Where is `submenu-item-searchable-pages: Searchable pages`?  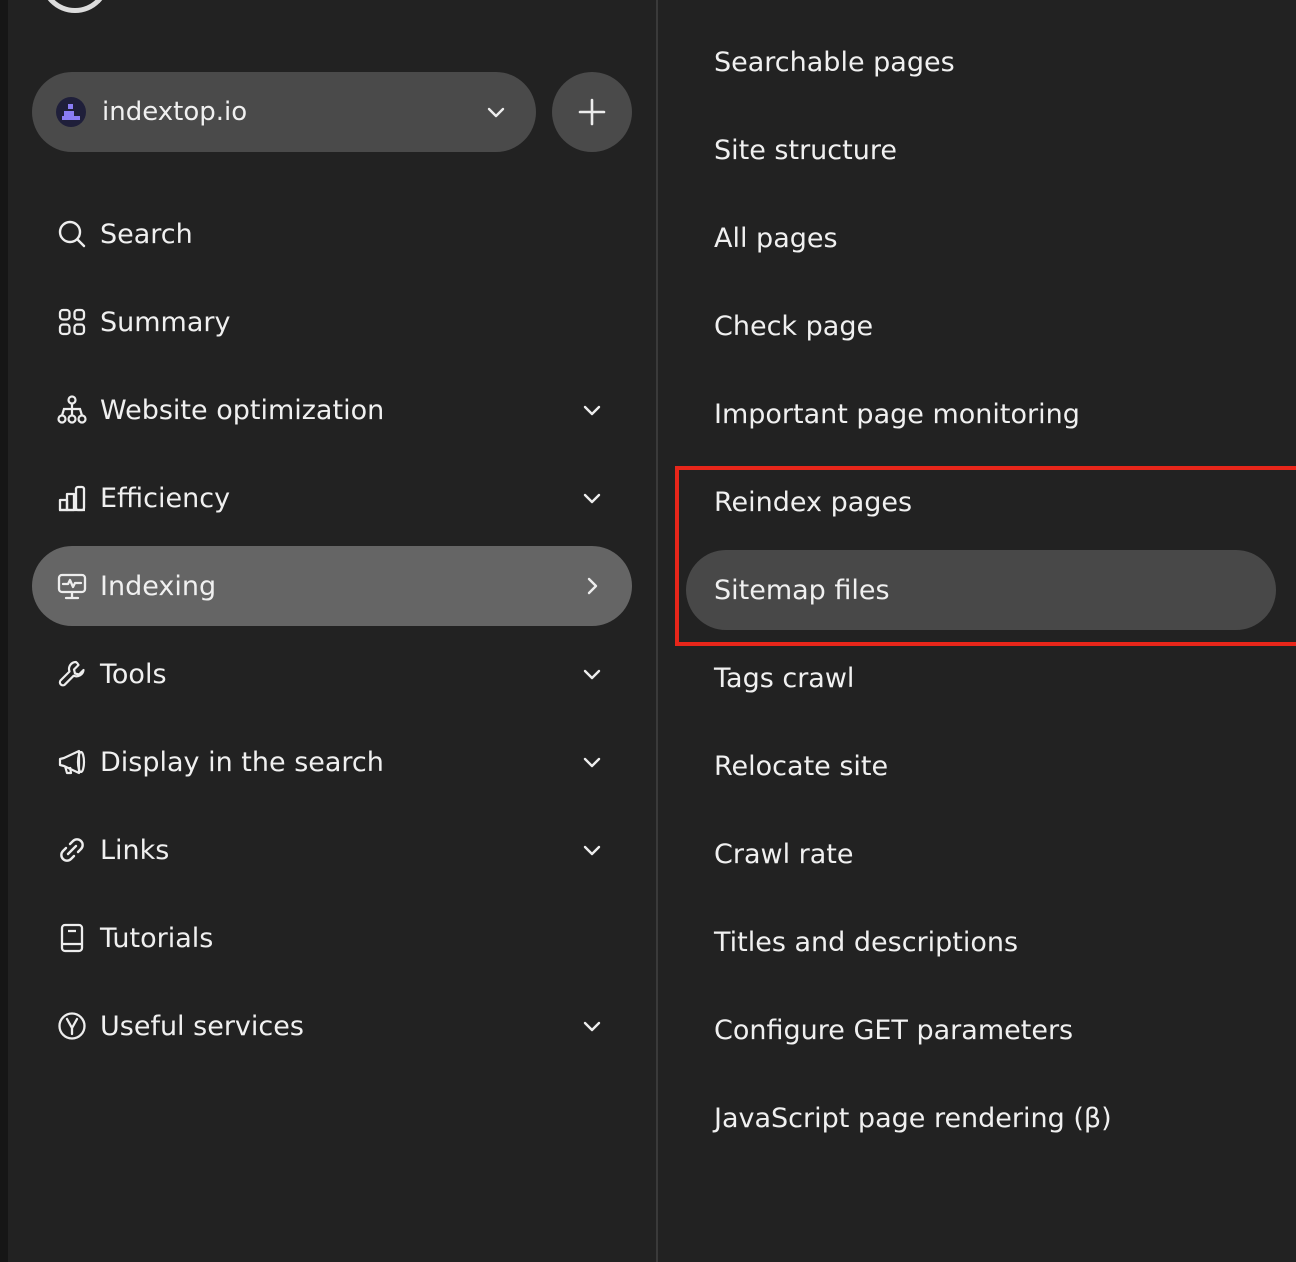
submenu-item-searchable-pages: Searchable pages is located at coordinates (981, 62).